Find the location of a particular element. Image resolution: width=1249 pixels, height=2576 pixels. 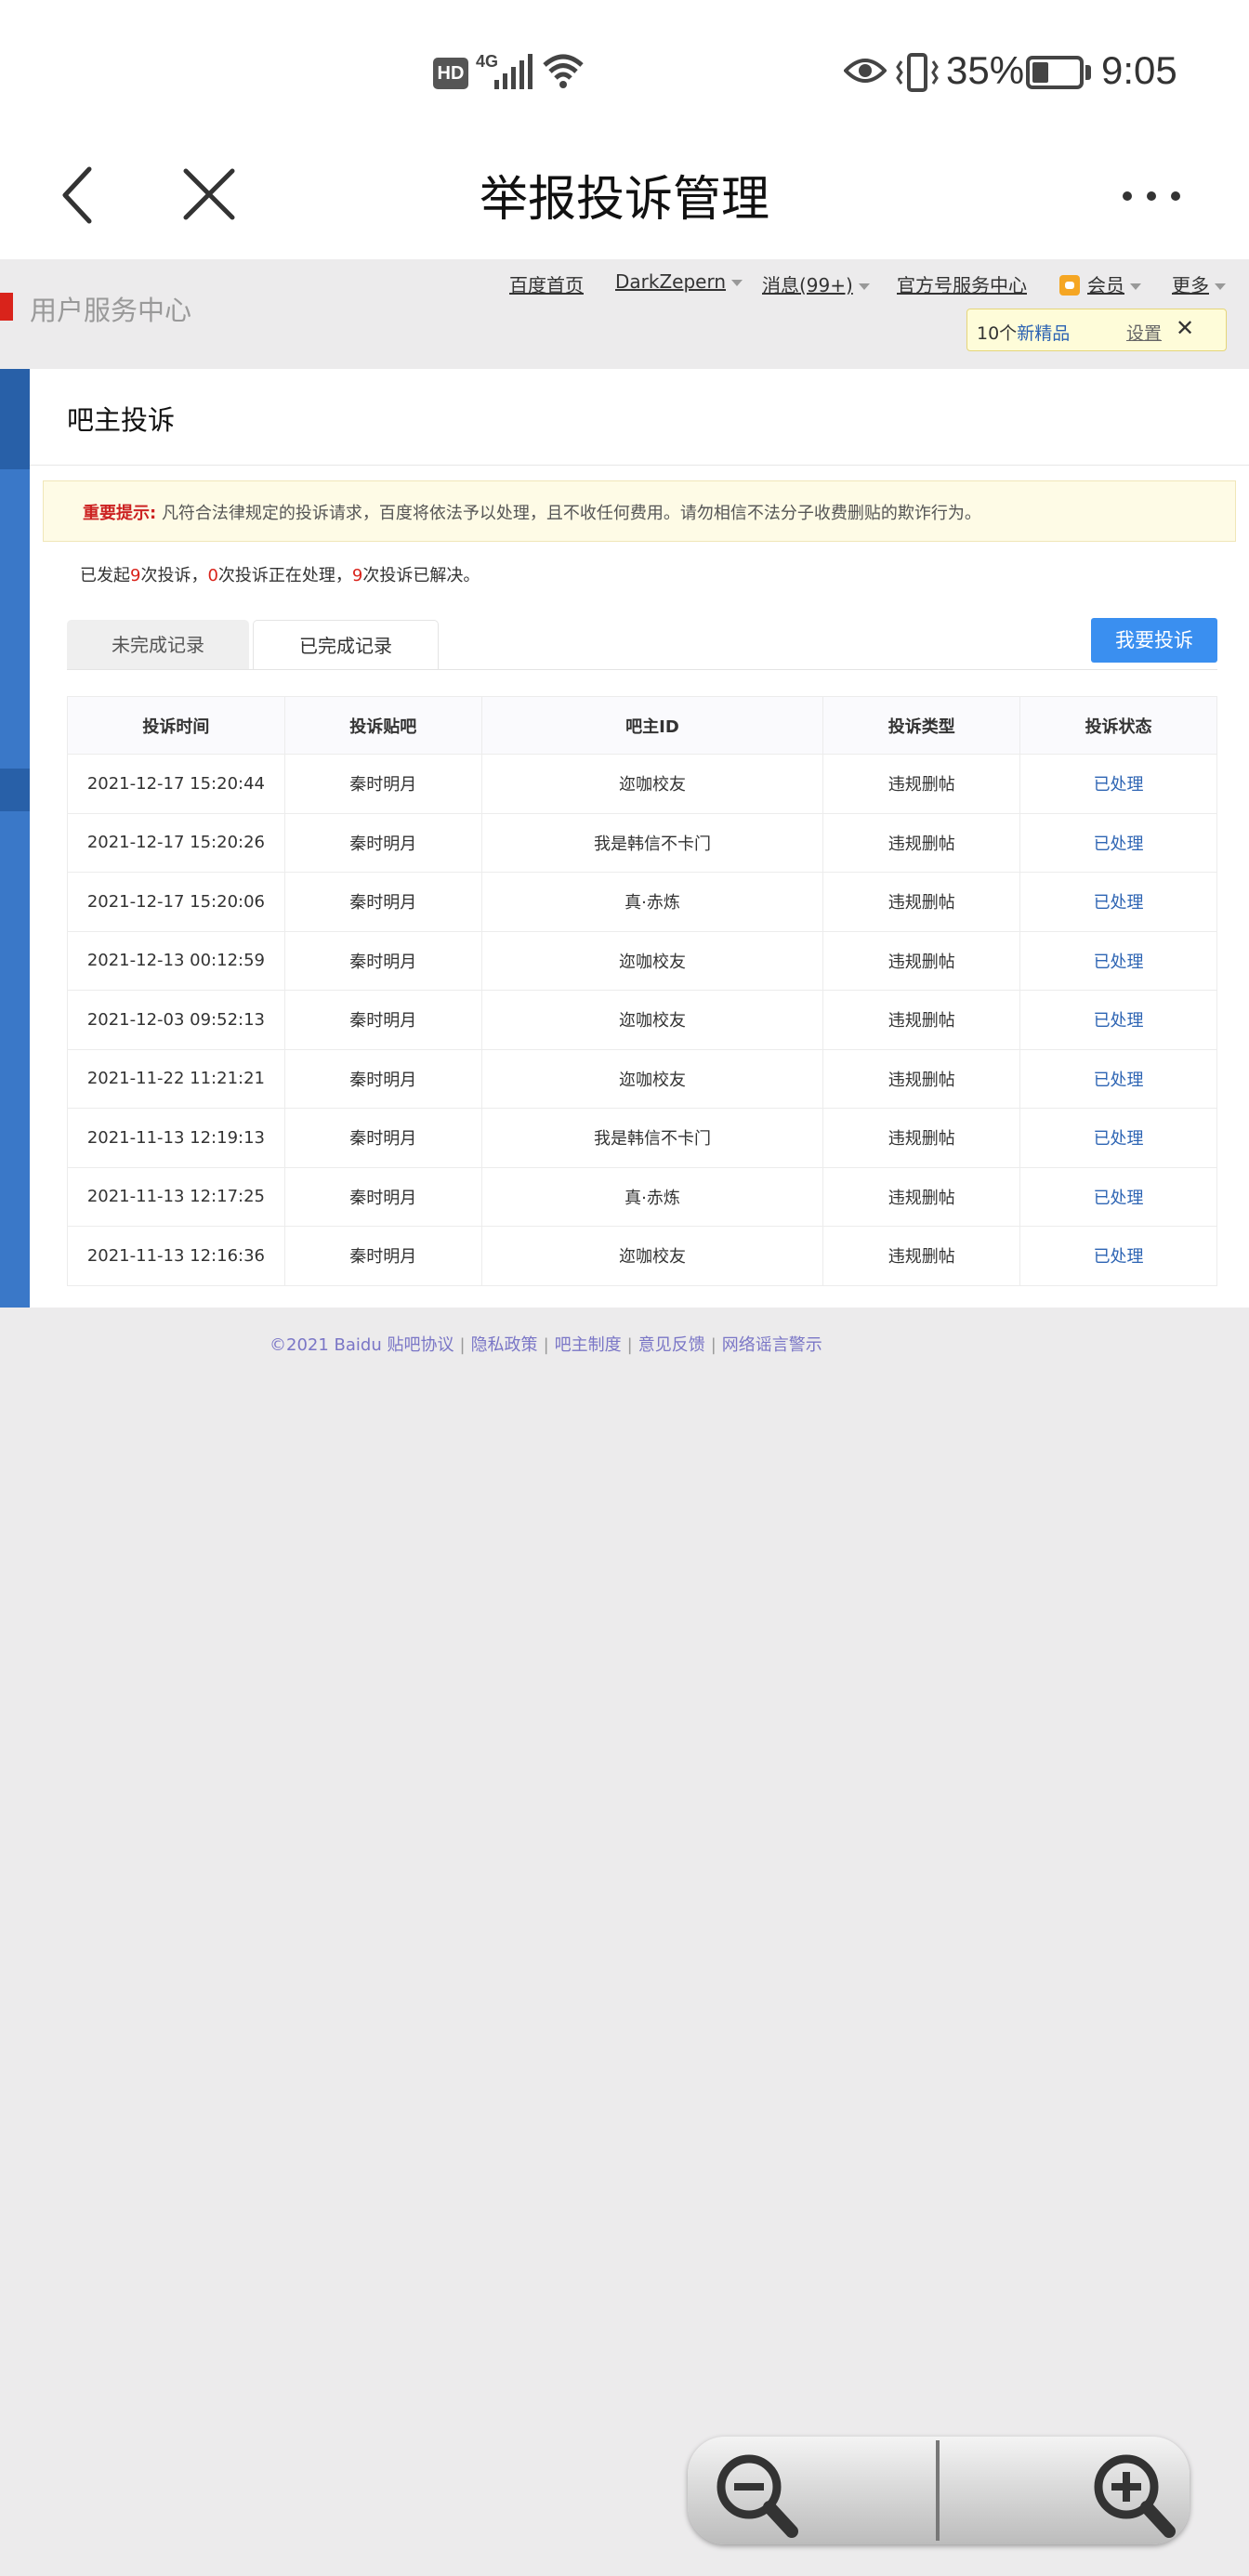

cell-time: 2021-12-17 15:20:06 is located at coordinates (176, 902).